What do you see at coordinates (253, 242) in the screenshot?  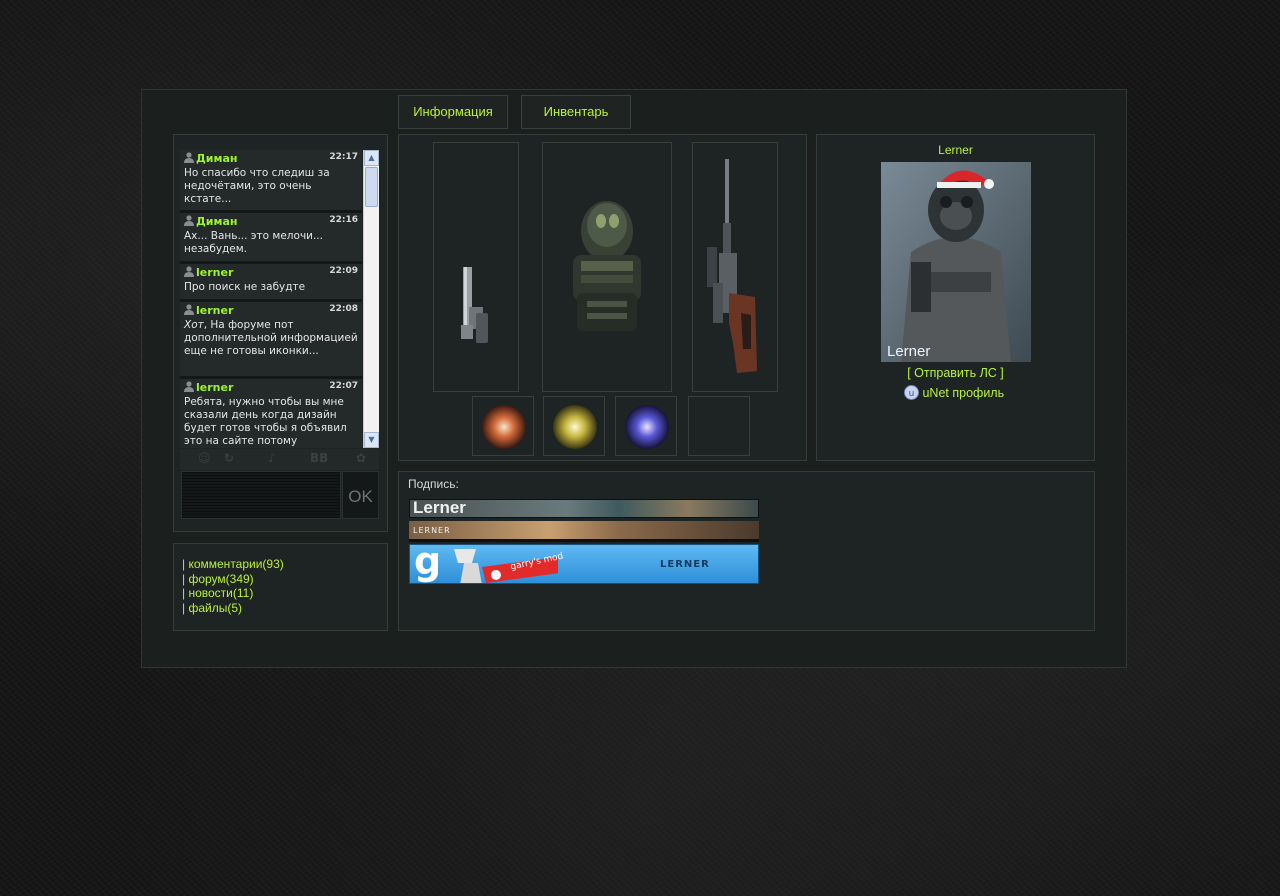 I see `chat-text: Ах... Вань... это мелочи... незабудем.` at bounding box center [253, 242].